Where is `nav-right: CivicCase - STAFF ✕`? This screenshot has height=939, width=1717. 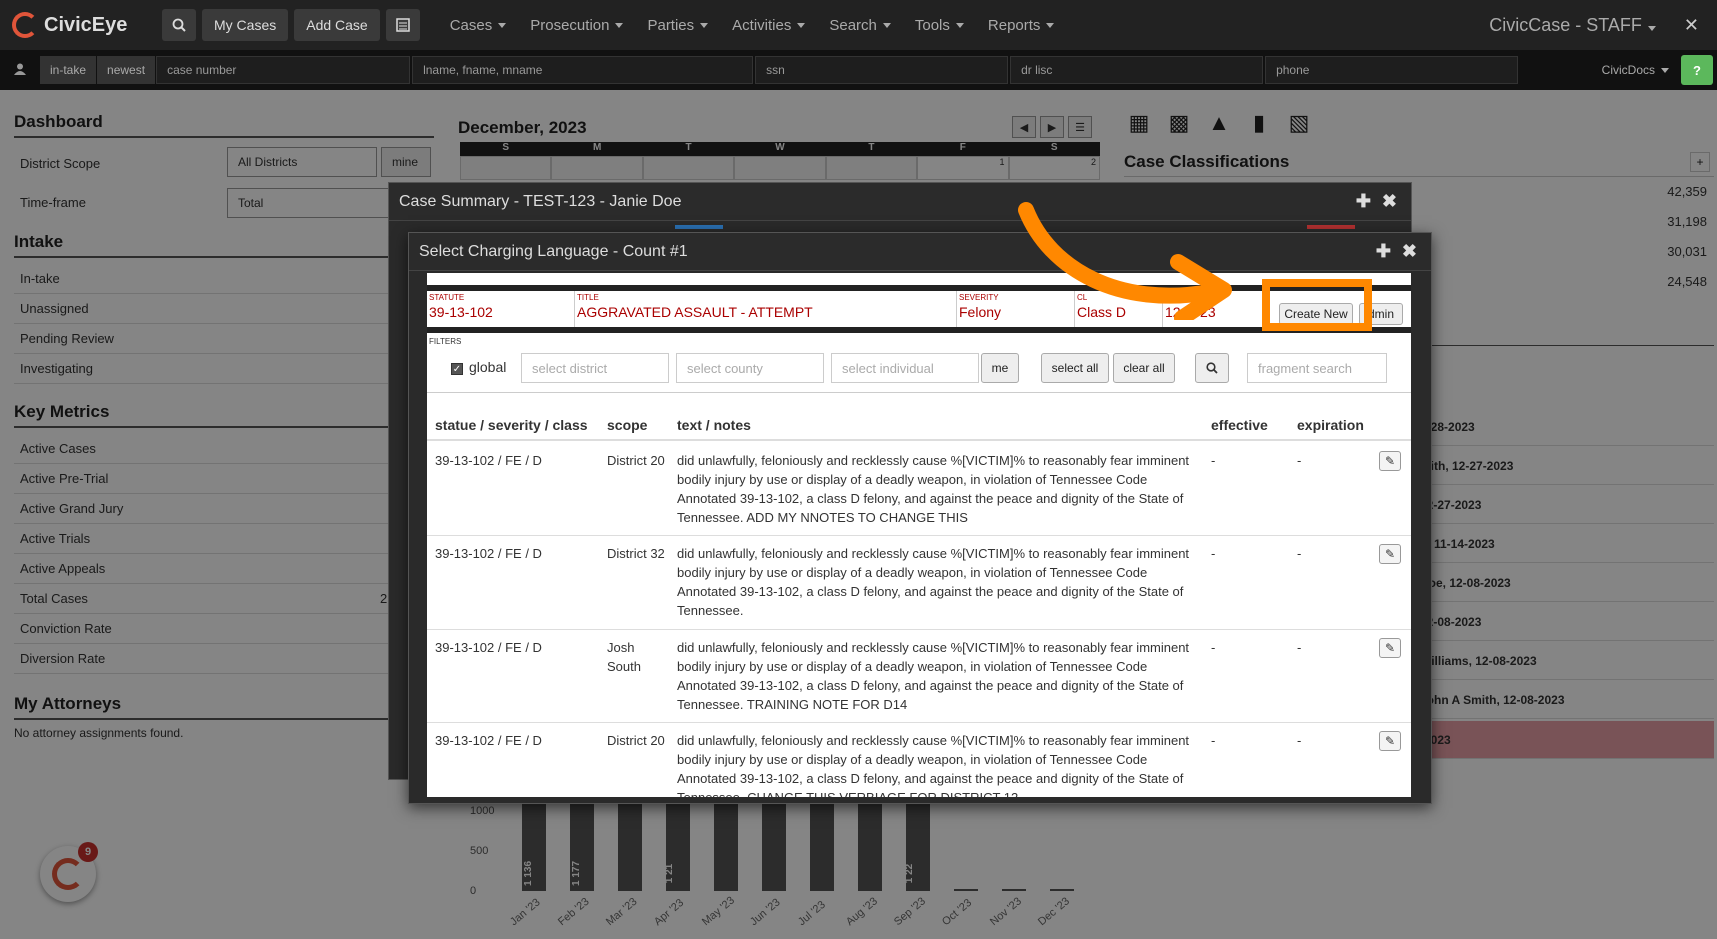 nav-right: CivicCase - STAFF ✕ is located at coordinates (1594, 25).